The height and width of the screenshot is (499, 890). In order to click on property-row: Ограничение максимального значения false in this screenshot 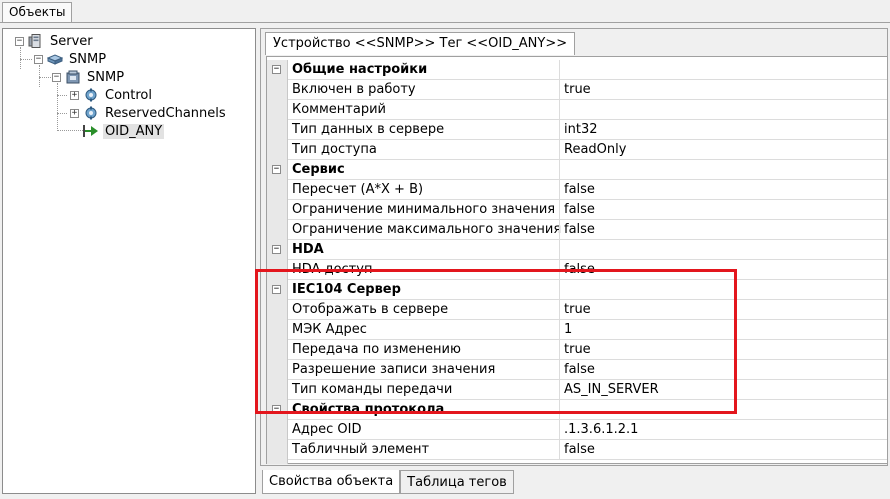, I will do `click(587, 230)`.